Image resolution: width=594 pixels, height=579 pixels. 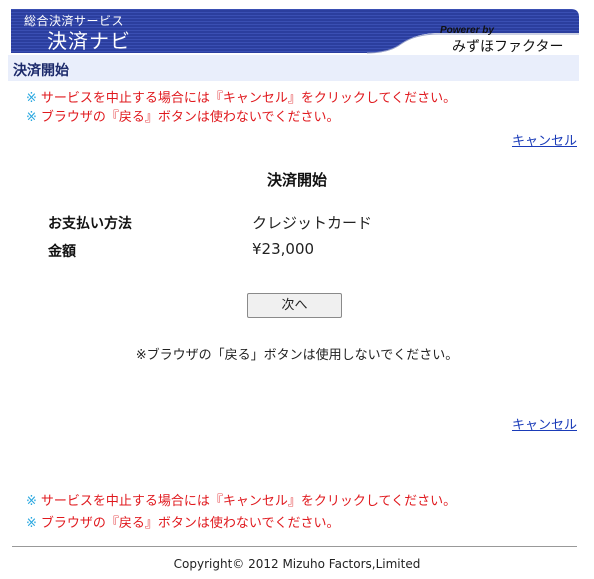 I want to click on section-title-bar: 決済開始, so click(x=293, y=68).